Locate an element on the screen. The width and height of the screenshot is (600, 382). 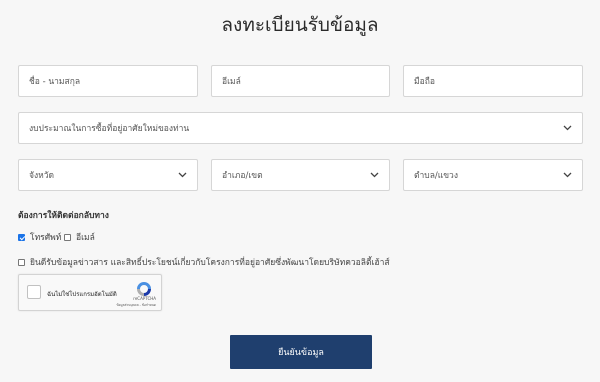
contact-phone-label: โทรศัพท์ is located at coordinates (46, 238).